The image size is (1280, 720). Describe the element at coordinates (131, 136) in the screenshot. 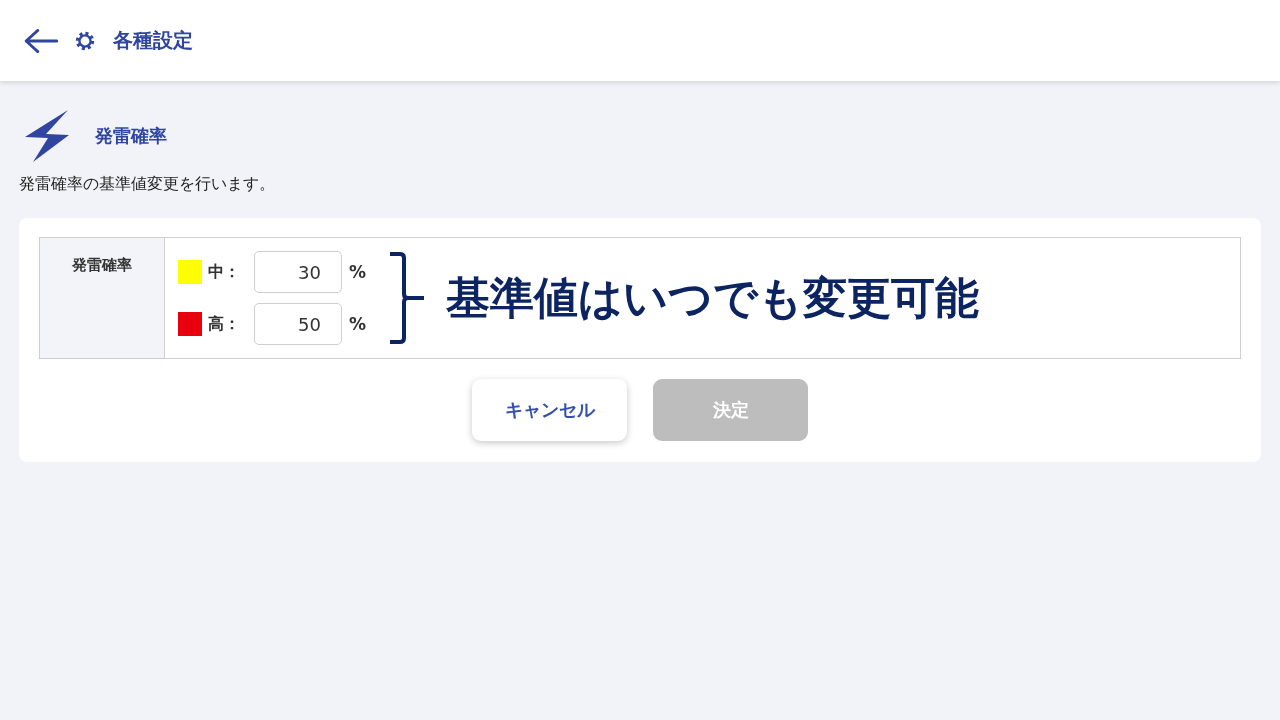

I see `section-title: 発雷確率` at that location.